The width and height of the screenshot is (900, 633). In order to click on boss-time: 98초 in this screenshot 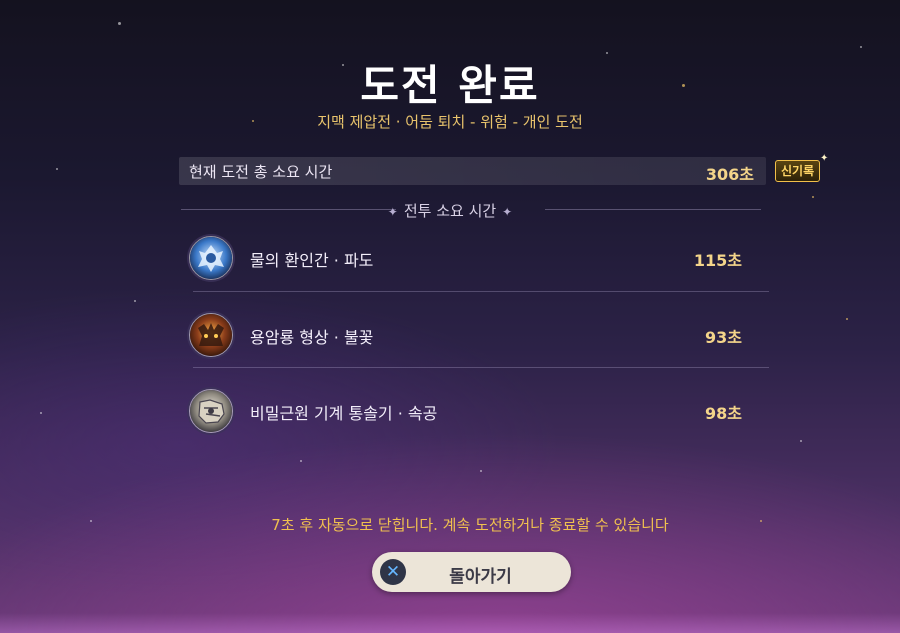, I will do `click(723, 413)`.